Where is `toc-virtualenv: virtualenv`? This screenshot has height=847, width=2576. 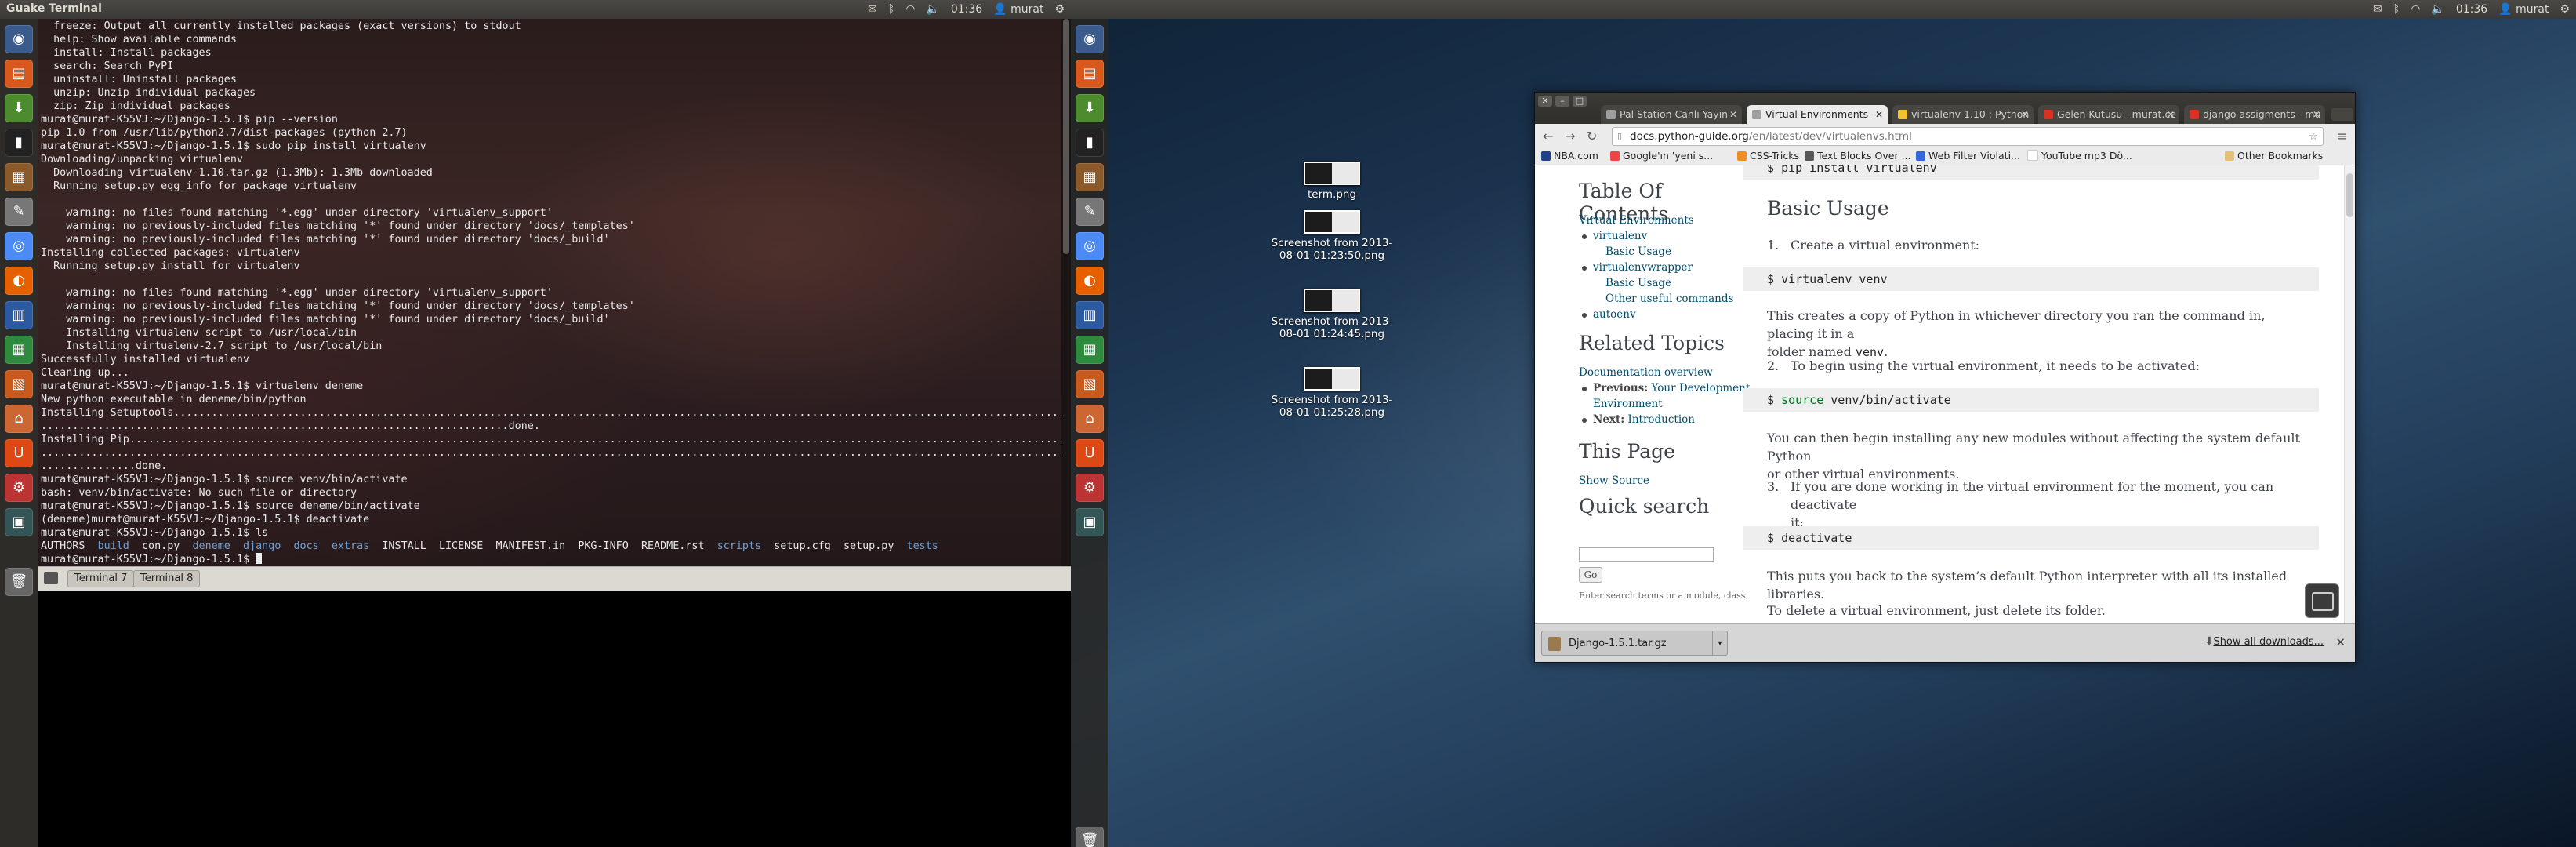 toc-virtualenv: virtualenv is located at coordinates (1620, 236).